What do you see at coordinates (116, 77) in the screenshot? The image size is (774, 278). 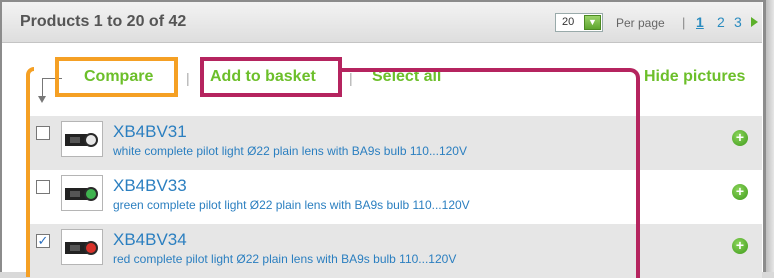 I see `compare-highlight-box` at bounding box center [116, 77].